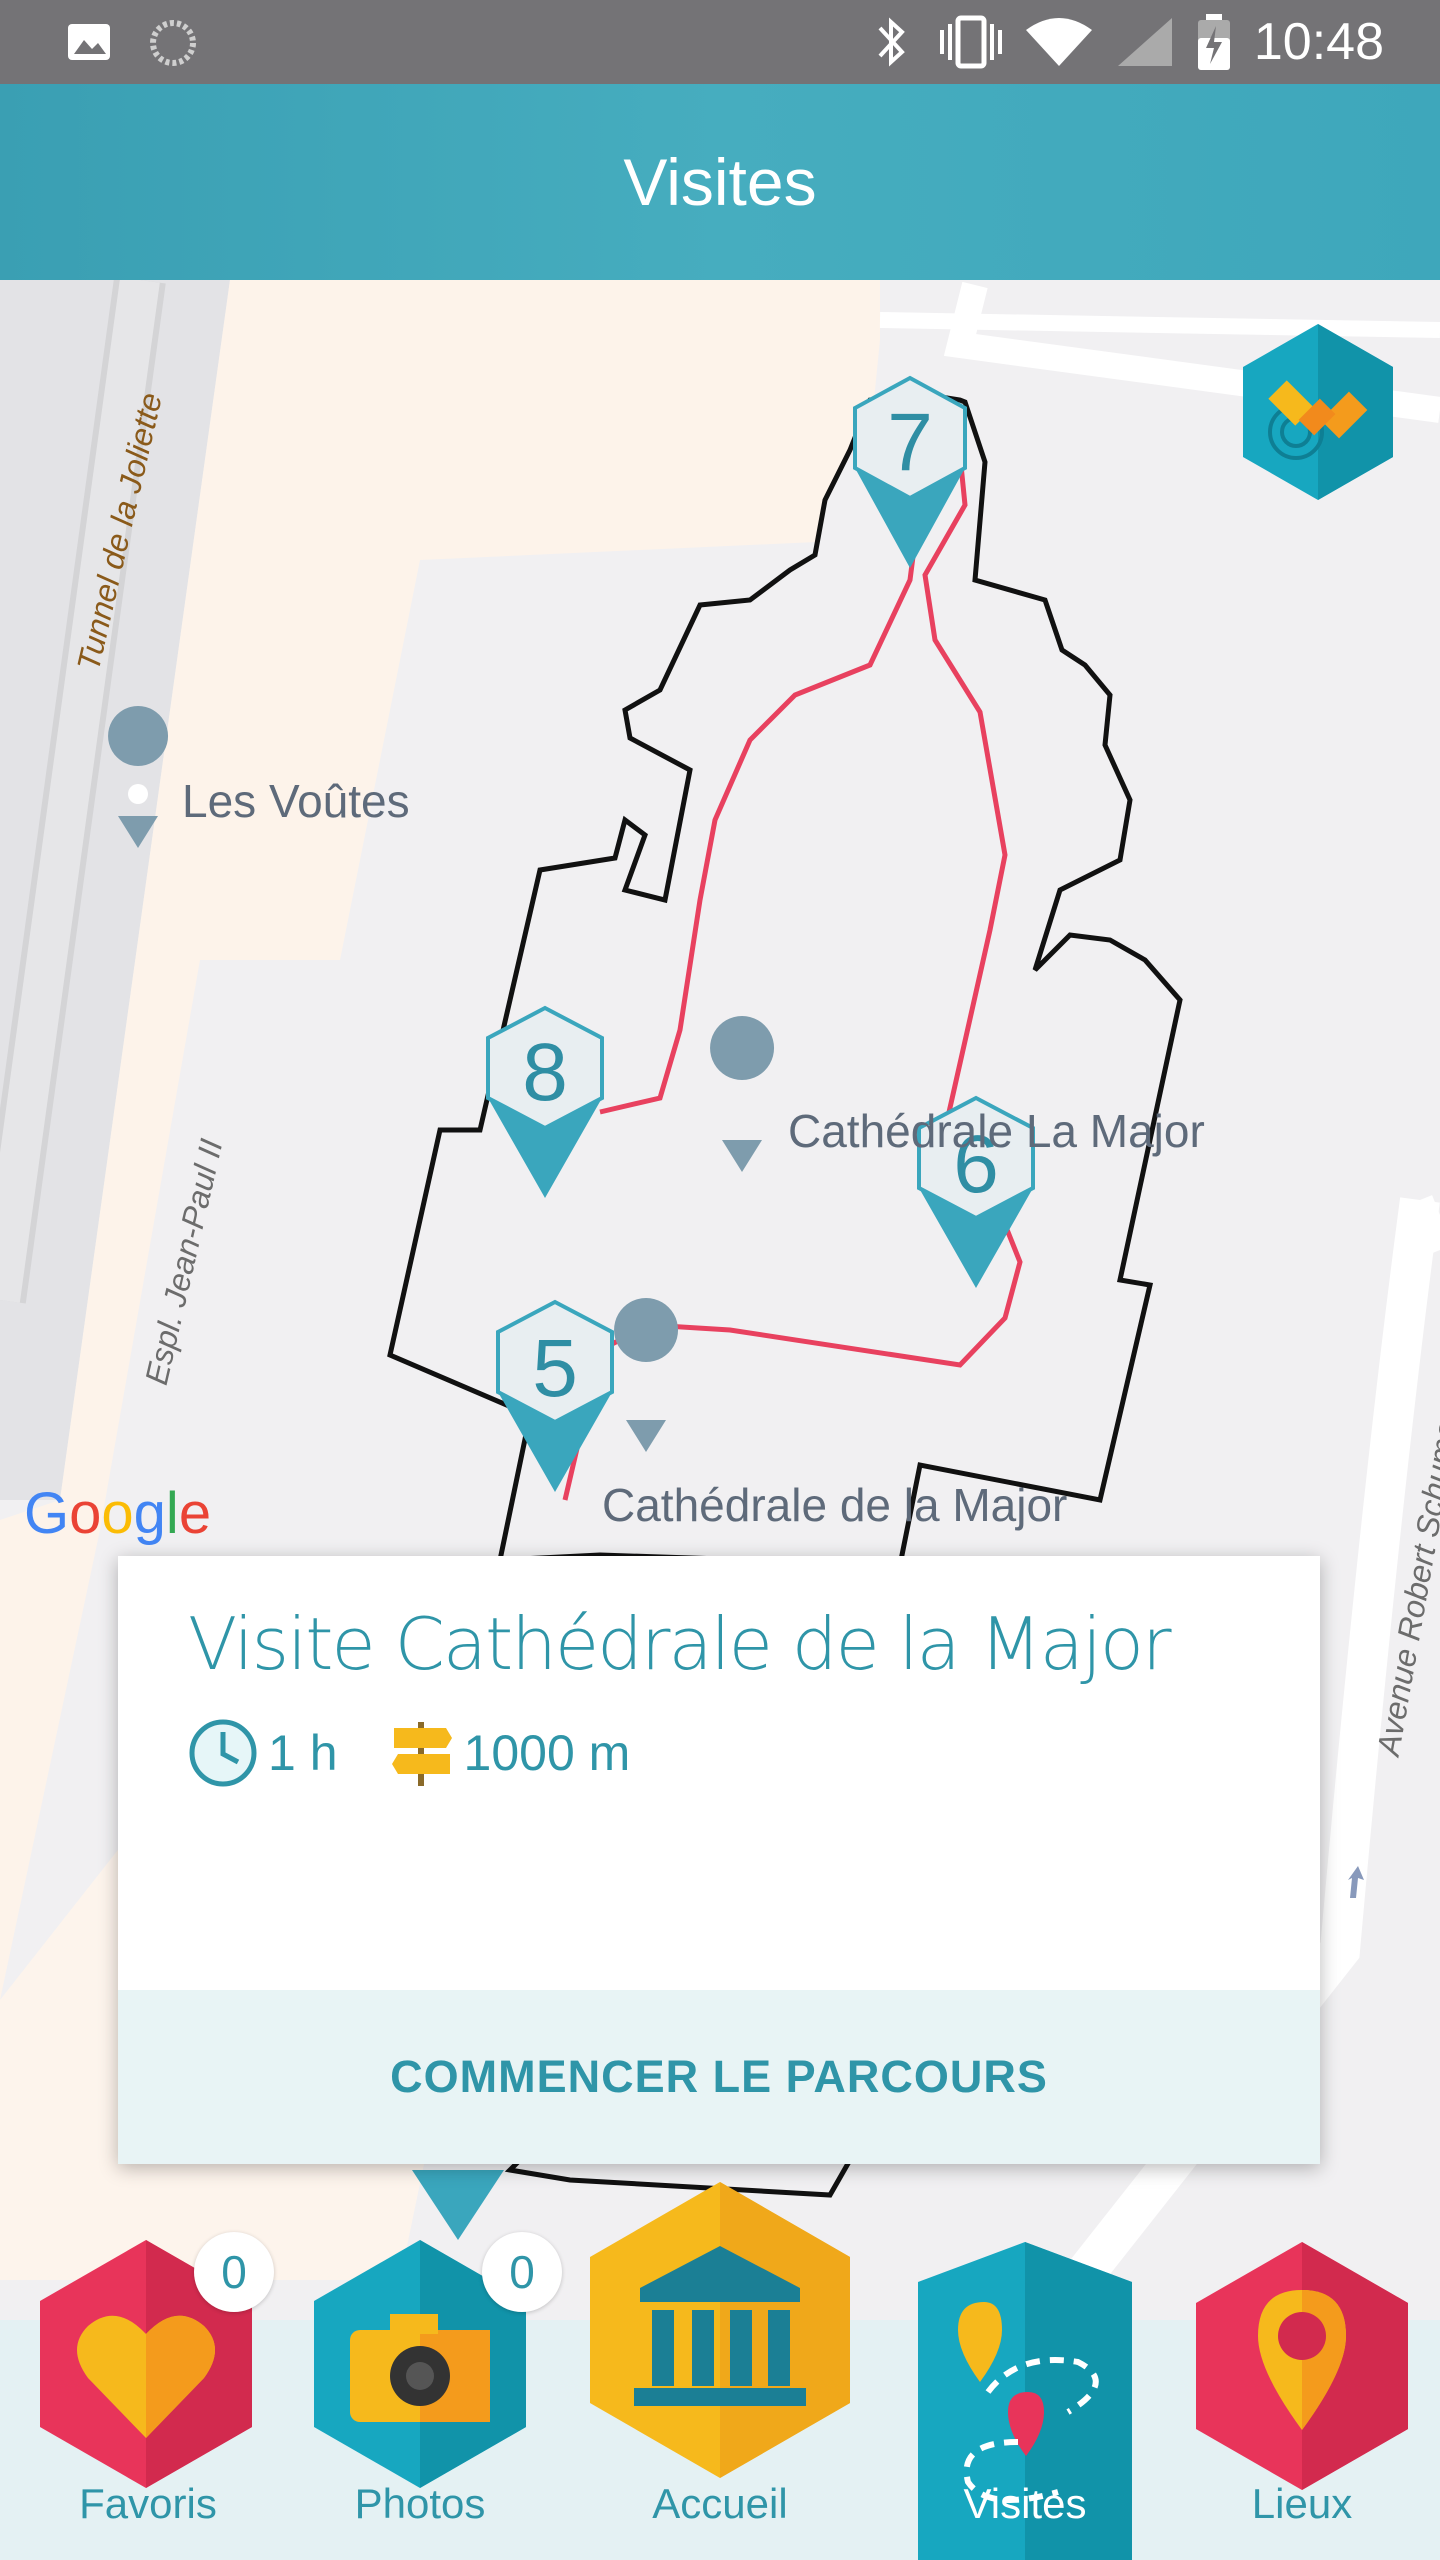  Describe the element at coordinates (89, 42) in the screenshot. I see `image-icon` at that location.